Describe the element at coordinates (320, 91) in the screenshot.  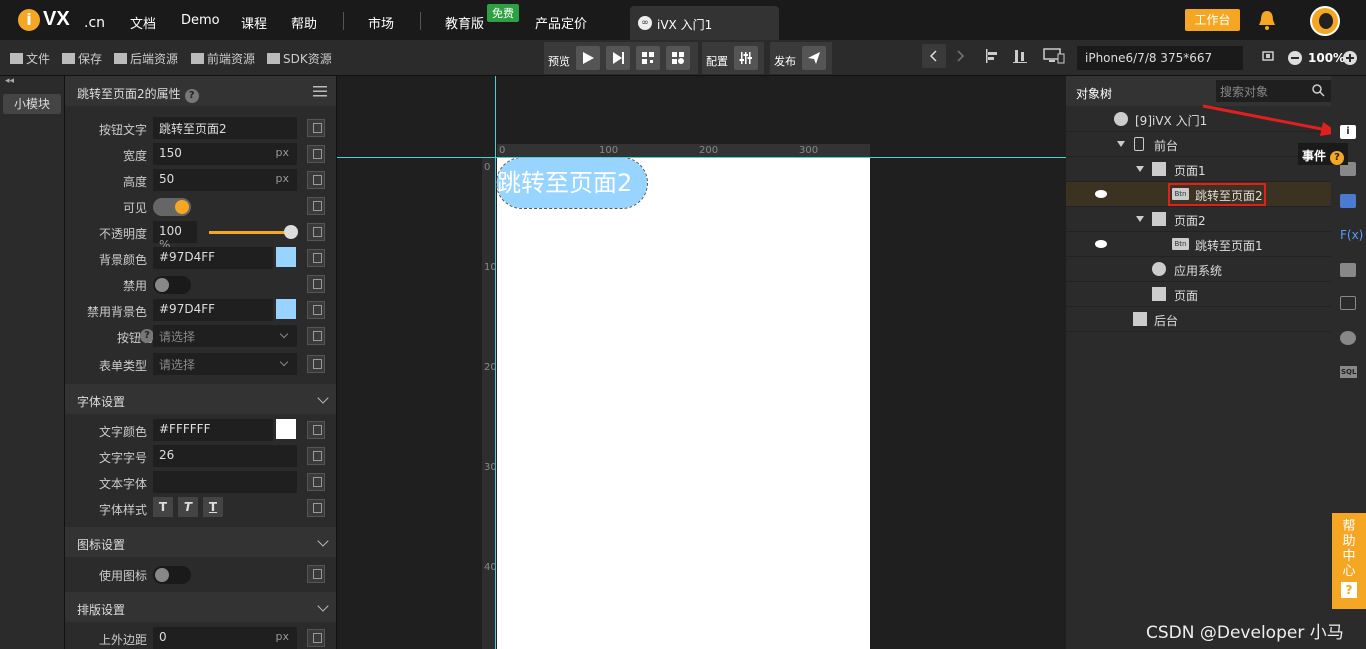
I see `menu-icon` at that location.